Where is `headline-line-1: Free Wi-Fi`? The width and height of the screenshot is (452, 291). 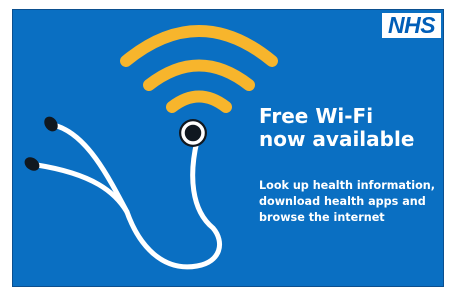
headline-line-1: Free Wi-Fi is located at coordinates (316, 116).